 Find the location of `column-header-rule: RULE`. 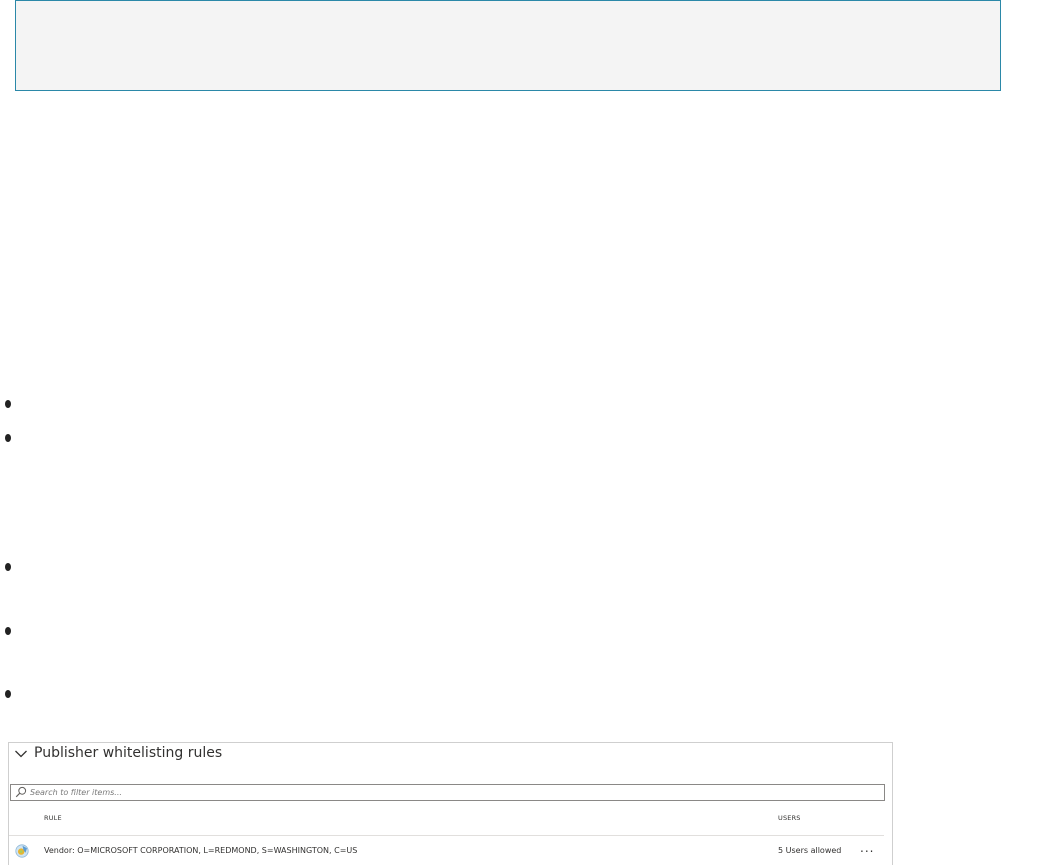

column-header-rule: RULE is located at coordinates (53, 818).